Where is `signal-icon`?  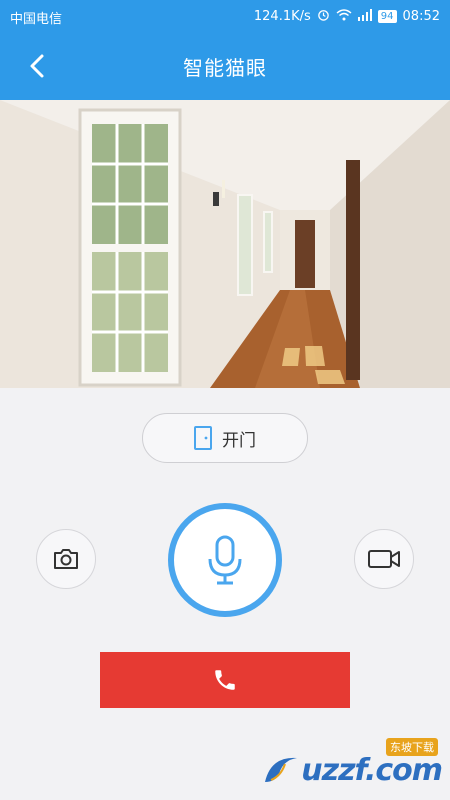 signal-icon is located at coordinates (364, 16).